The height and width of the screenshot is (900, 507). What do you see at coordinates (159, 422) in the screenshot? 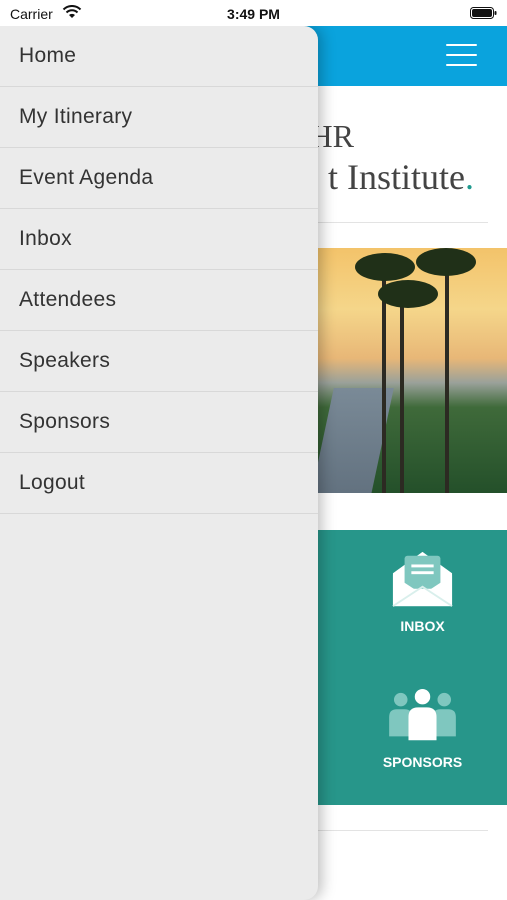
I see `menu-item-sponsors: Sponsors` at bounding box center [159, 422].